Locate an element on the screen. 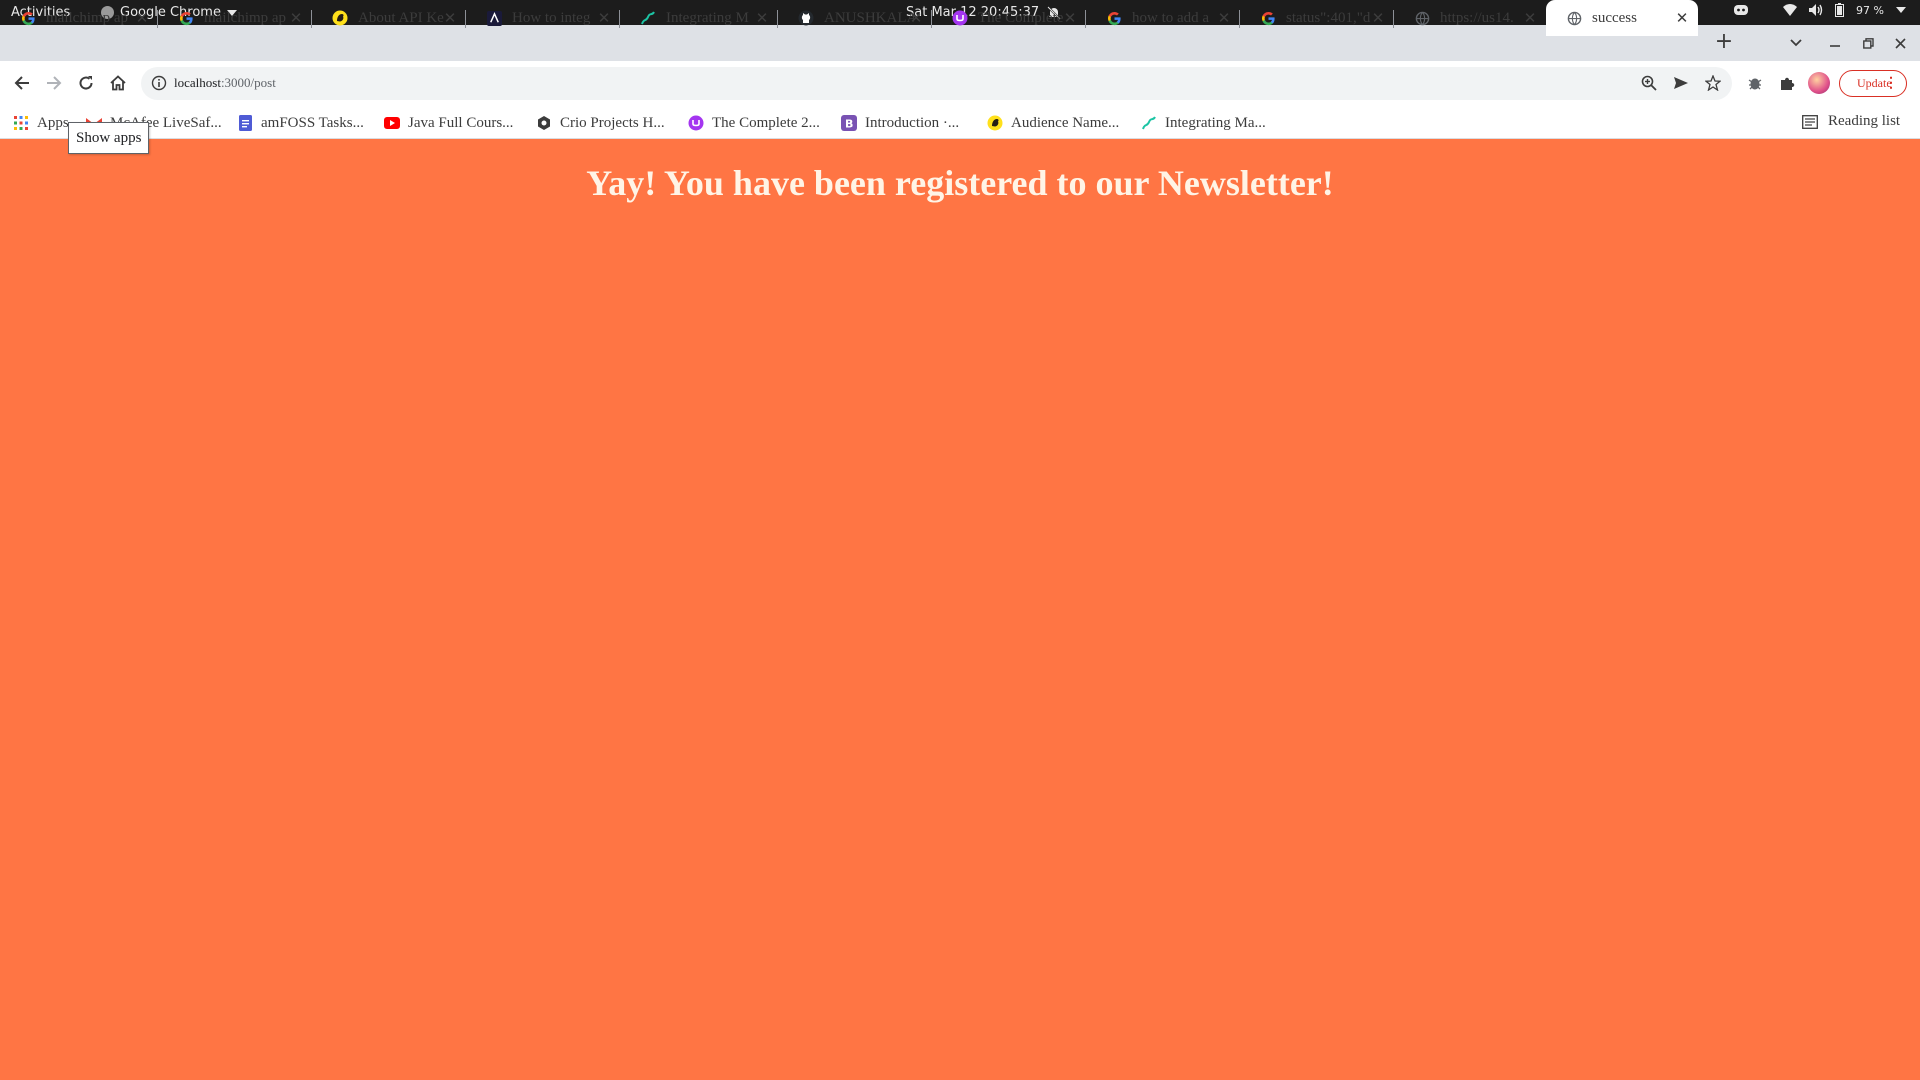 This screenshot has width=1920, height=1080. bootstrap-icon: B is located at coordinates (849, 123).